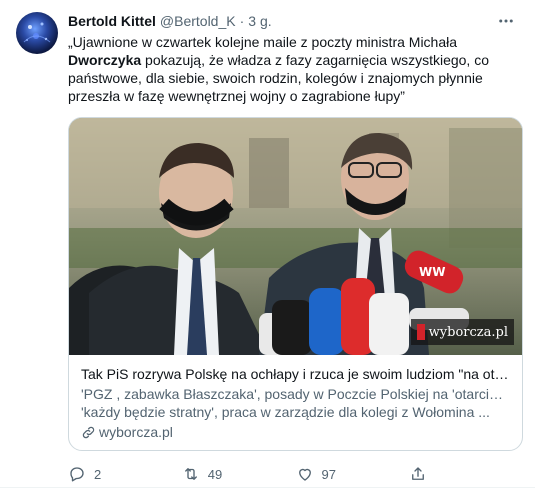  I want to click on retweet-icon, so click(190, 474).